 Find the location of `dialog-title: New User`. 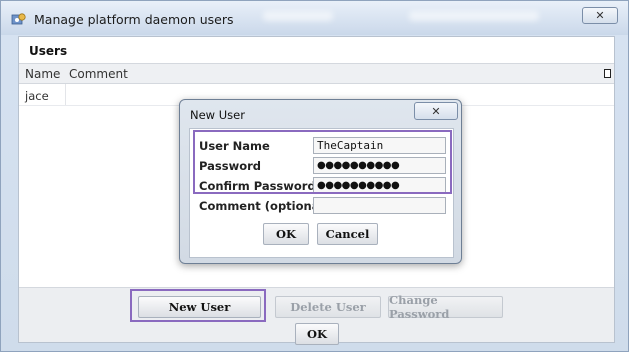

dialog-title: New User is located at coordinates (217, 115).